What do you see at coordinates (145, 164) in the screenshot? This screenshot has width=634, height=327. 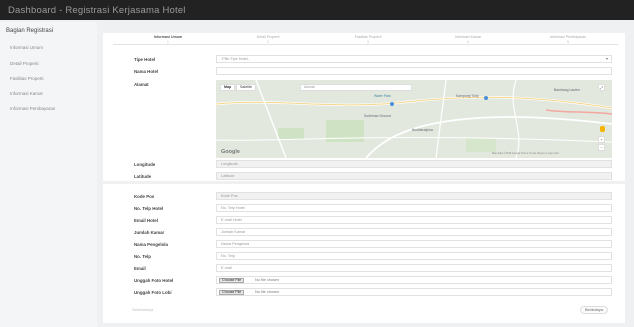 I see `longitude-label: Longitude` at bounding box center [145, 164].